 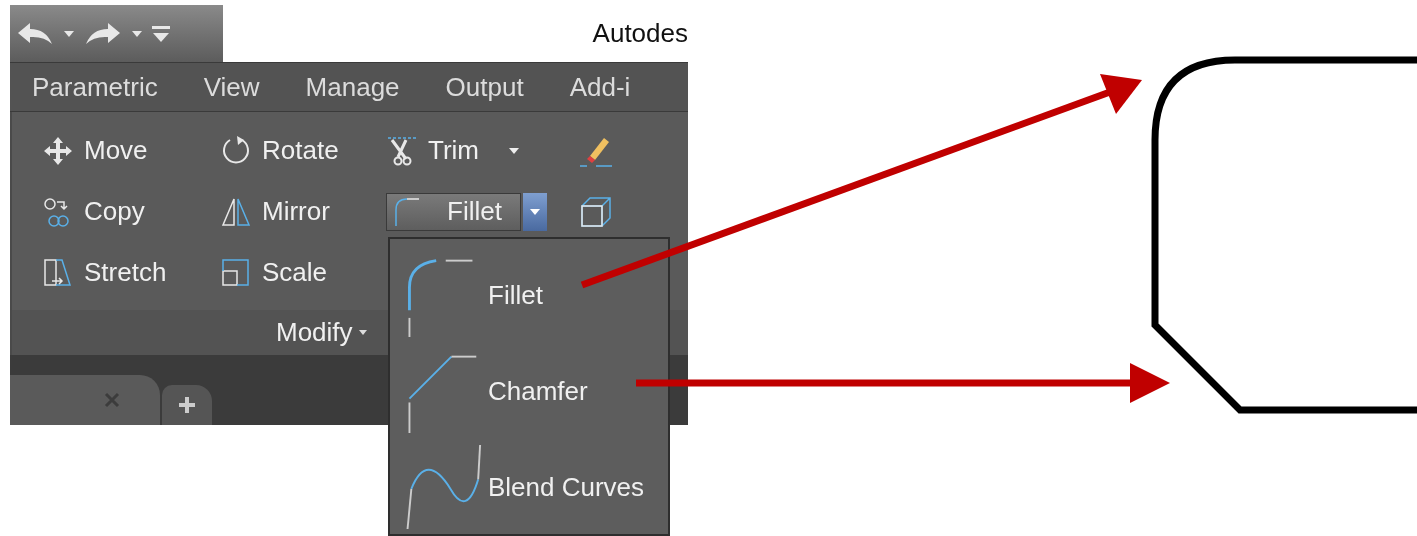 I want to click on ribbon-tab: Output, so click(x=484, y=87).